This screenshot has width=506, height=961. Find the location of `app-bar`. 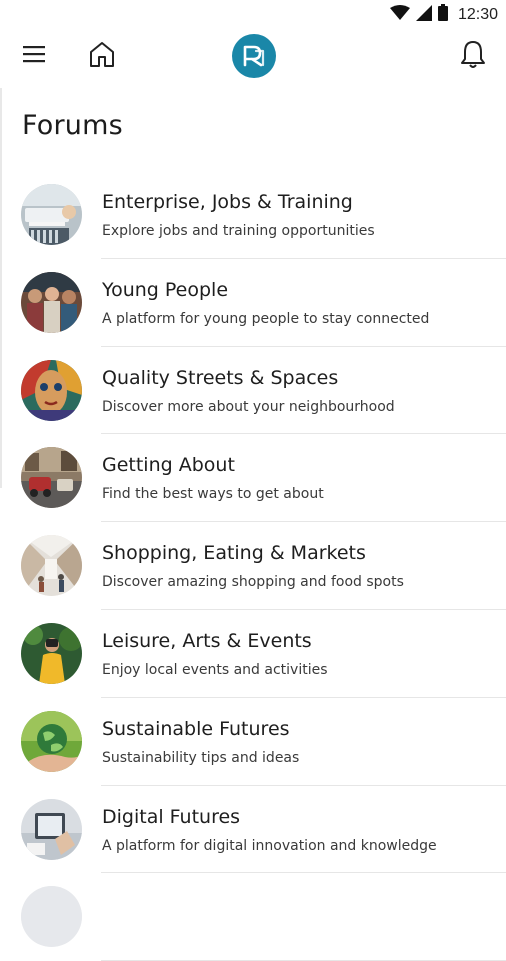

app-bar is located at coordinates (253, 55).